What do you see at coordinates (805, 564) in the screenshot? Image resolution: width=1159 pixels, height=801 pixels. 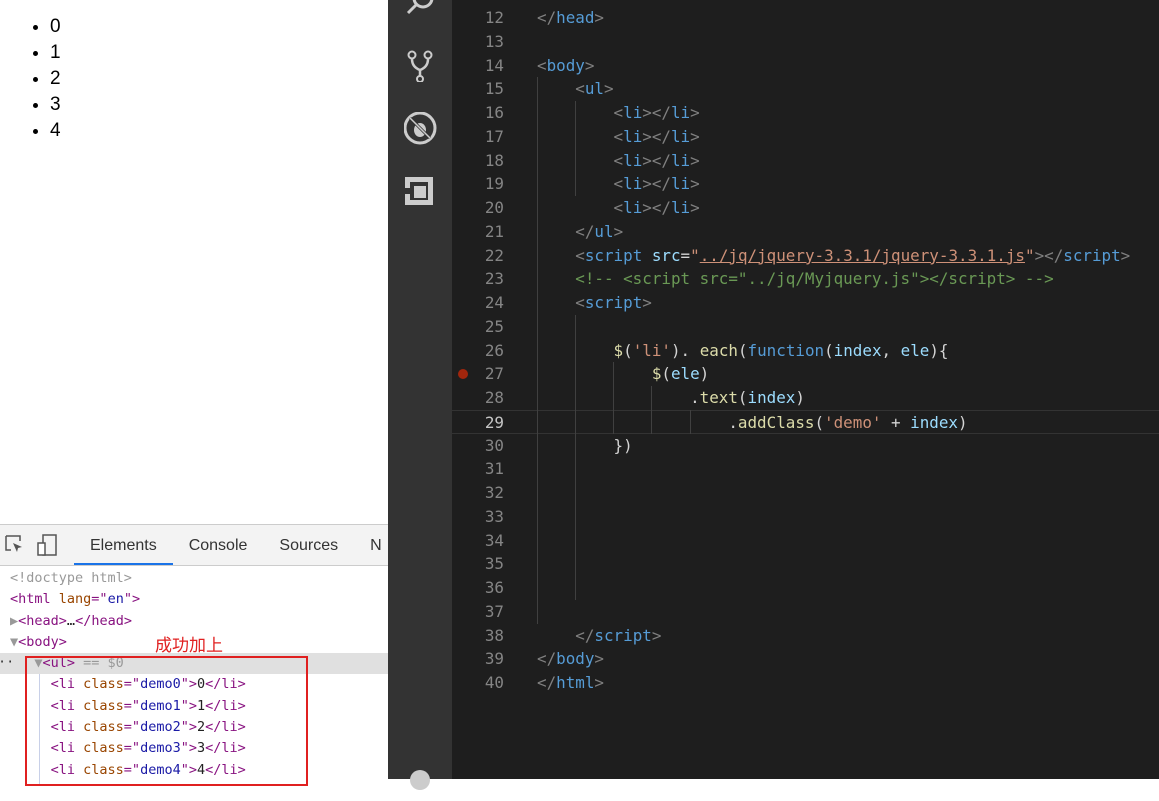 I see `code-line: 35` at bounding box center [805, 564].